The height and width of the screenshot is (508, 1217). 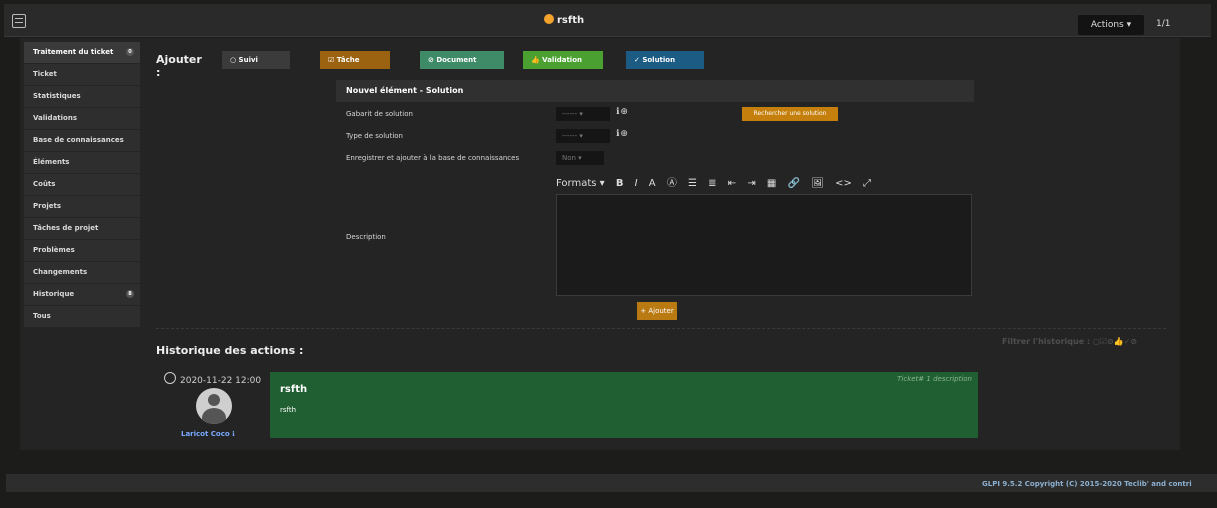 What do you see at coordinates (355, 60) in the screenshot?
I see `add-task-button: ☑ Tâche` at bounding box center [355, 60].